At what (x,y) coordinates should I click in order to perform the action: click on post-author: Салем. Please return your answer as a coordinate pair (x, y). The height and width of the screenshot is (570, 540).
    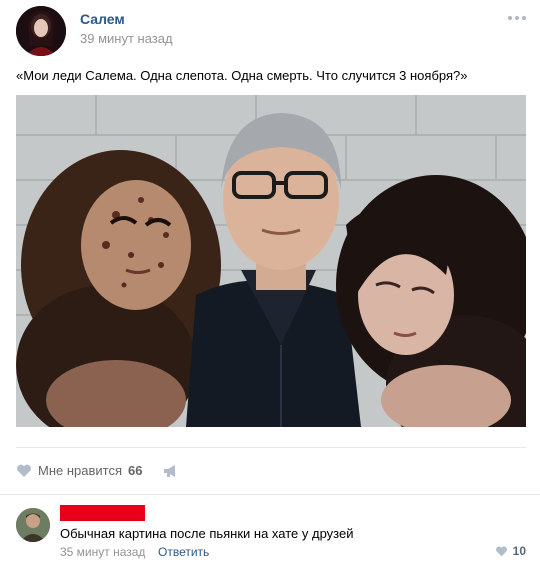
    Looking at the image, I should click on (102, 19).